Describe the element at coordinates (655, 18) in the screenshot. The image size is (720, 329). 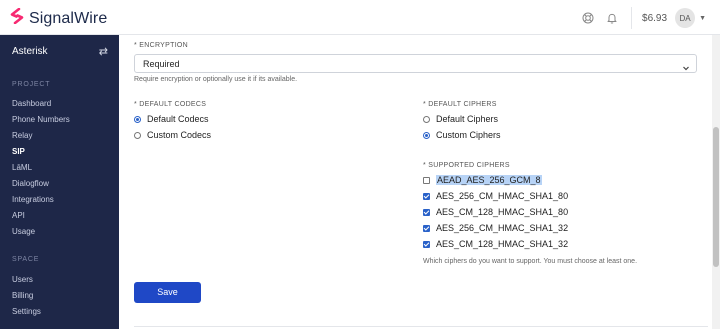
I see `account-balance: $6.93` at that location.